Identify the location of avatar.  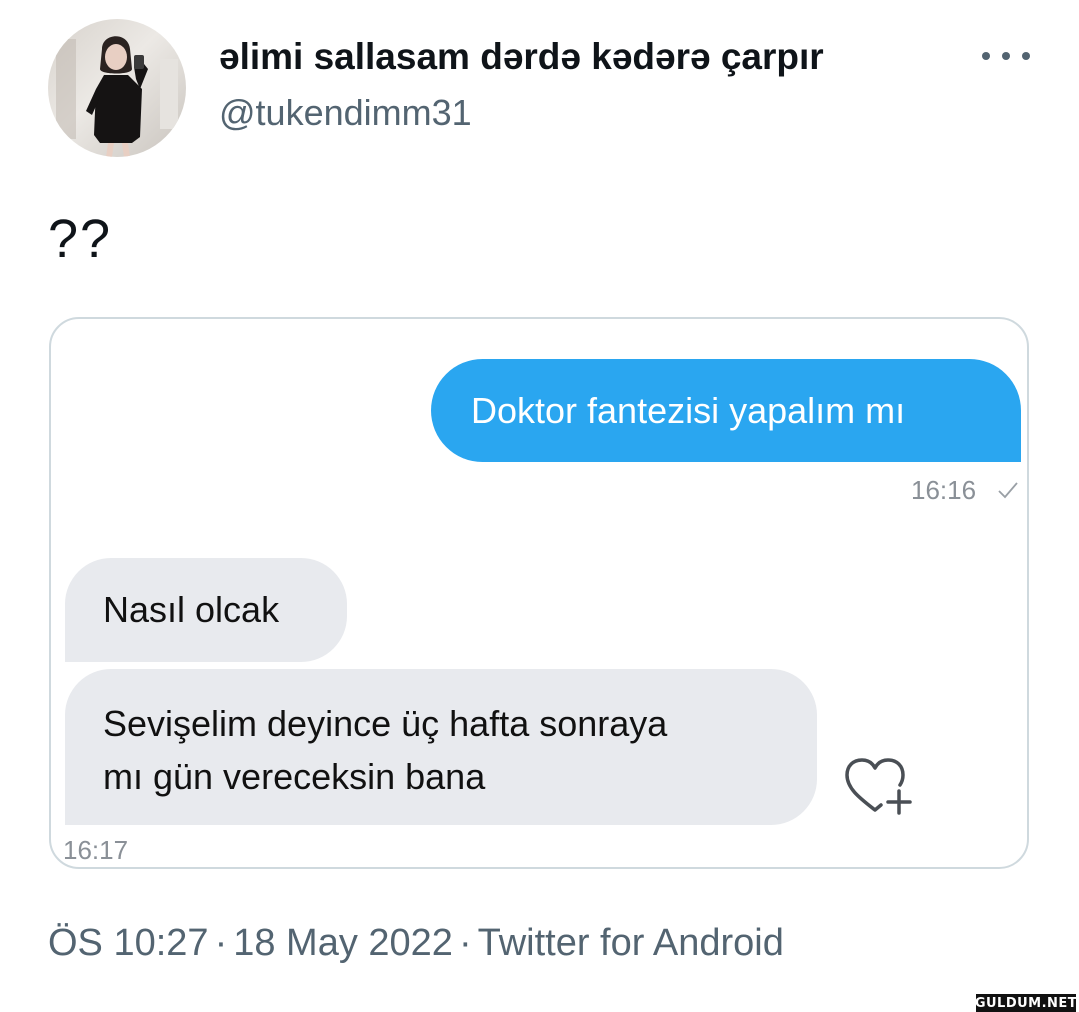
(117, 88).